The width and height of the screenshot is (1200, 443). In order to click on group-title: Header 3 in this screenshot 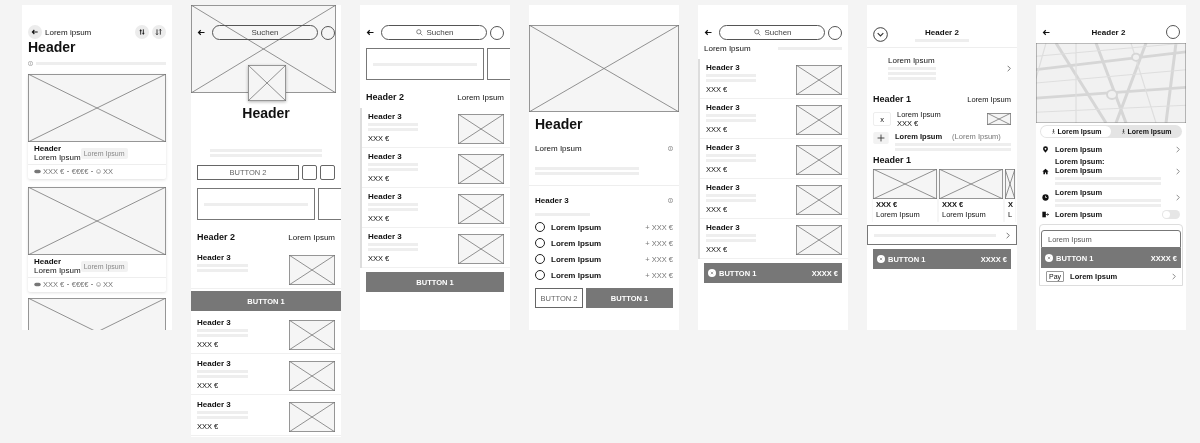, I will do `click(552, 200)`.